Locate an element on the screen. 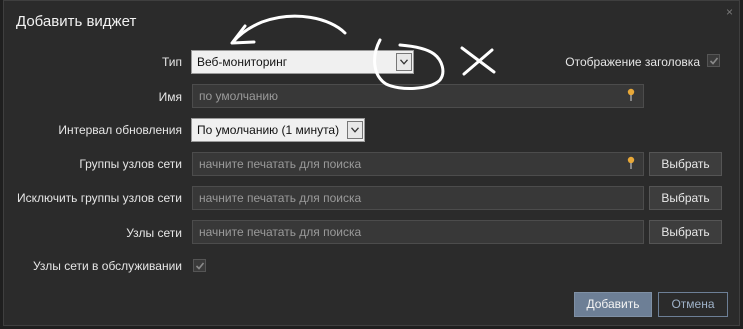 Image resolution: width=743 pixels, height=329 pixels. refresh-interval-select: По умолчанию (1 минута) is located at coordinates (278, 130).